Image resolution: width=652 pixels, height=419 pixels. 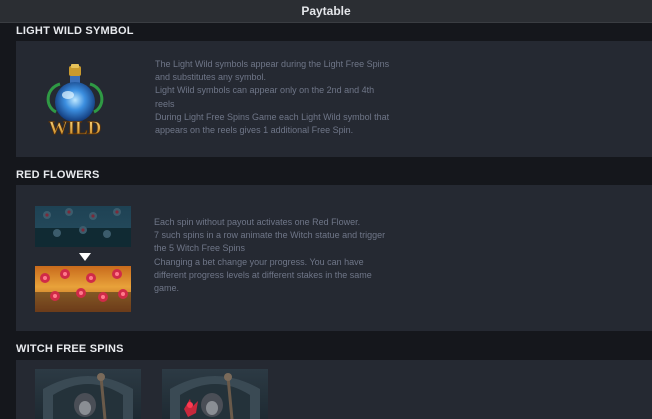 I want to click on witch-statue-graphic, so click(x=88, y=396).